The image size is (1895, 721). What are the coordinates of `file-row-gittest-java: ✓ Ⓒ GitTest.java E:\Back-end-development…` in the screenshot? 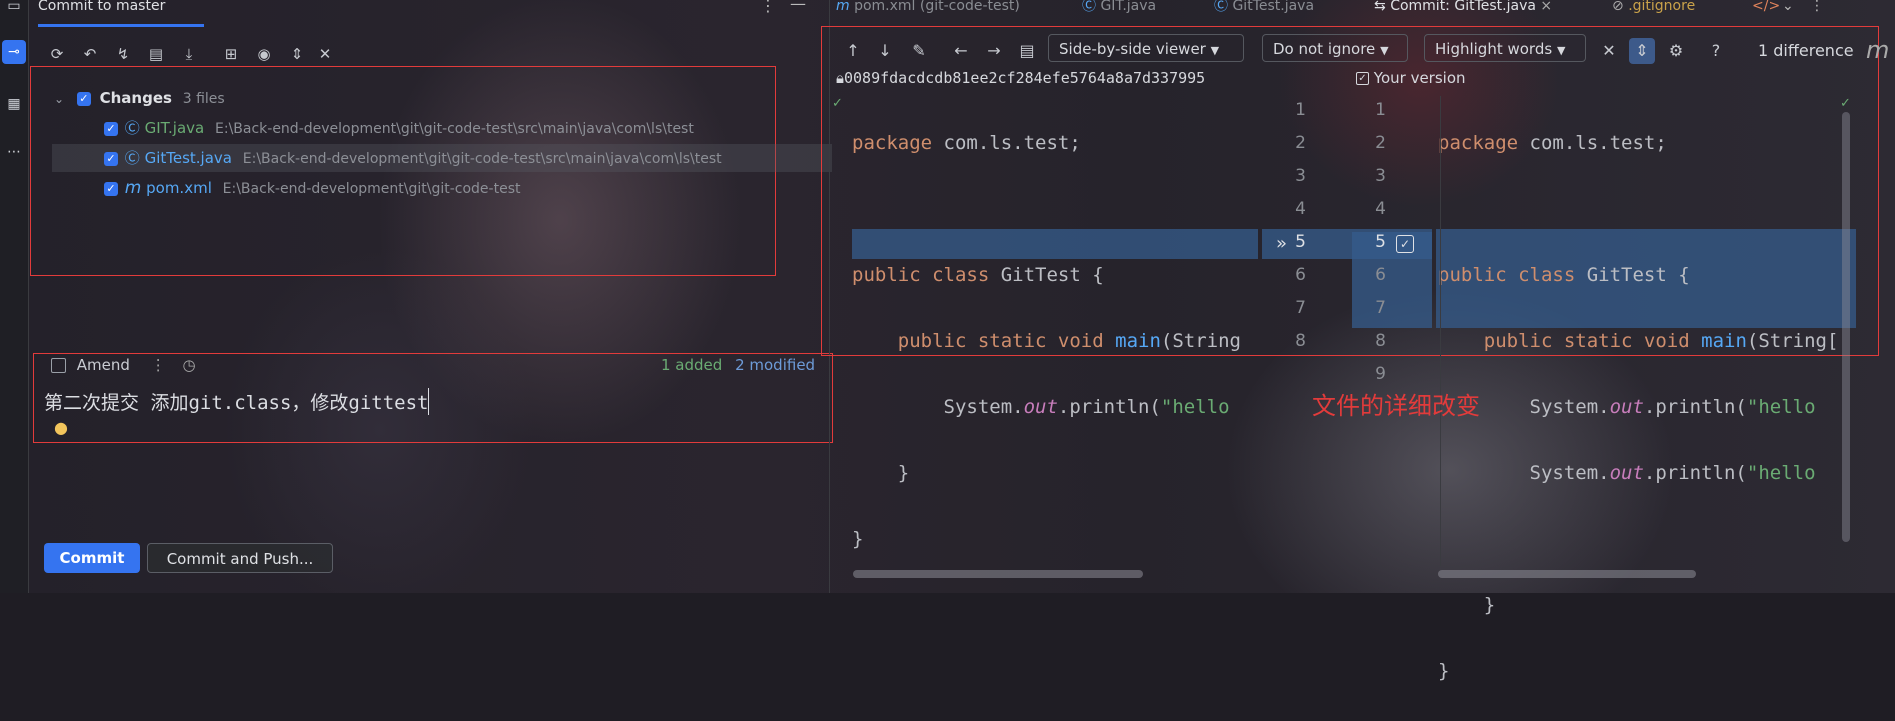 It's located at (413, 158).